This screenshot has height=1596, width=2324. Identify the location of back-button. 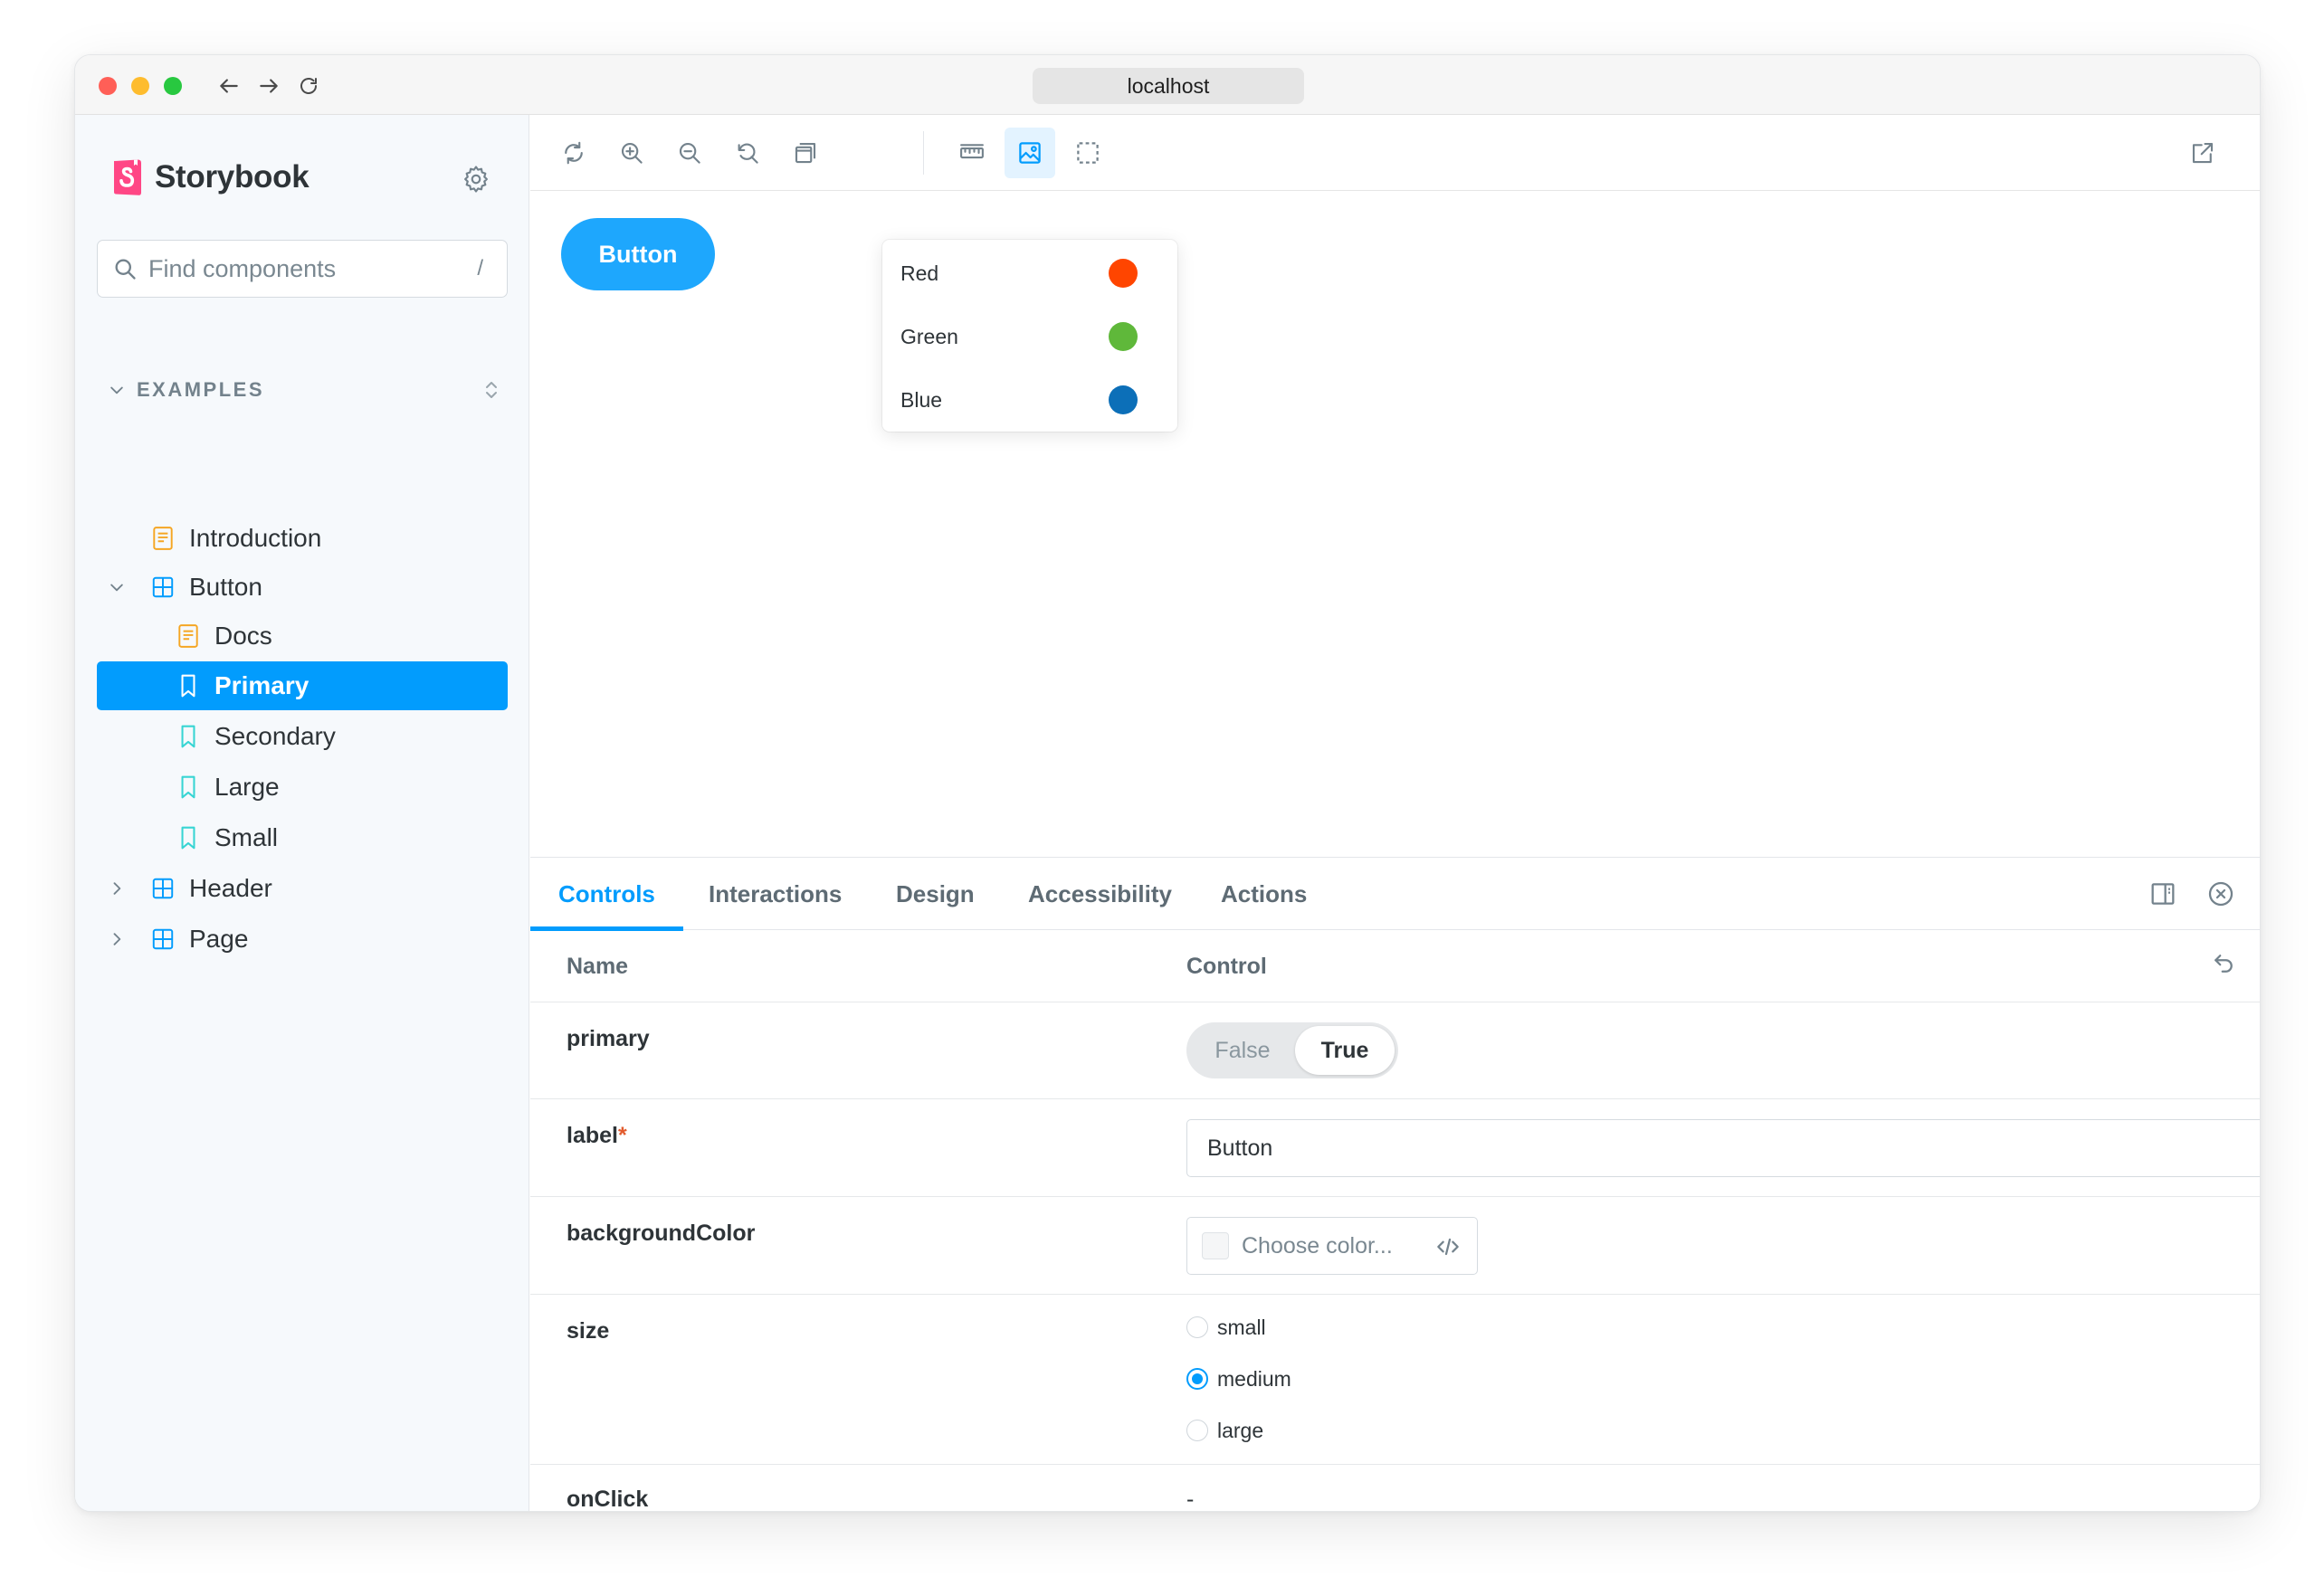
(229, 86).